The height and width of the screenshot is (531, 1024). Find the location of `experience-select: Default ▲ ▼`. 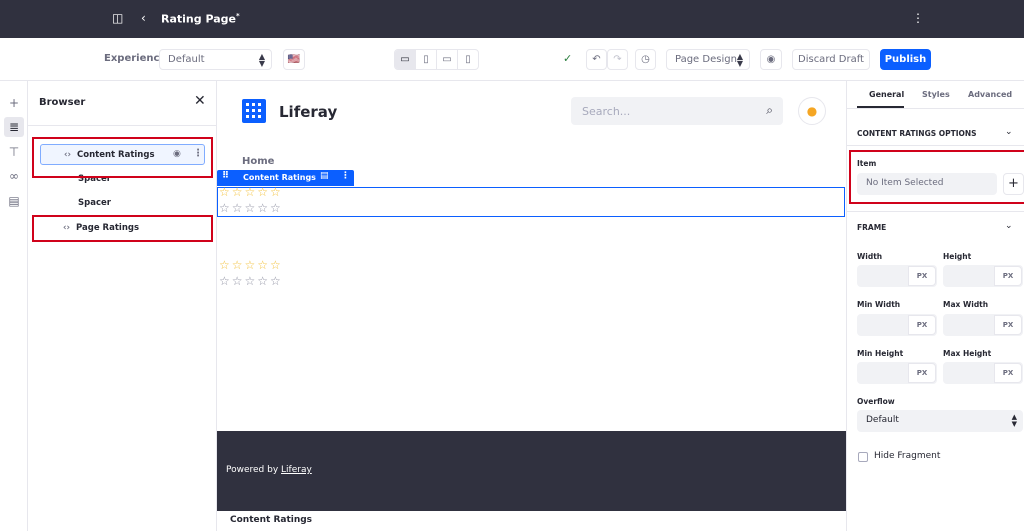

experience-select: Default ▲ ▼ is located at coordinates (215, 59).